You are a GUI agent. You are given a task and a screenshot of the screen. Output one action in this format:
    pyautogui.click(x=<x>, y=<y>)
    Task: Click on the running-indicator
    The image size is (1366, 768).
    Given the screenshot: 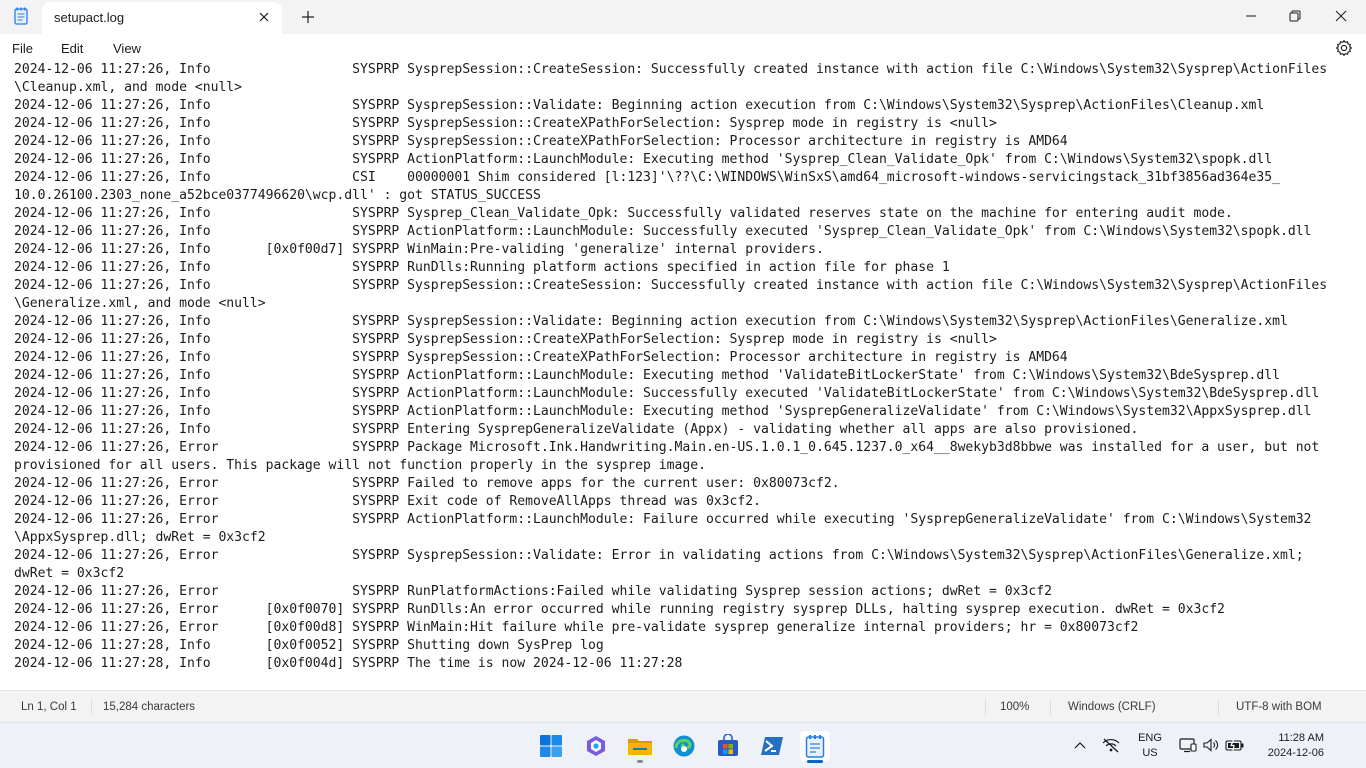 What is the action you would take?
    pyautogui.click(x=640, y=761)
    